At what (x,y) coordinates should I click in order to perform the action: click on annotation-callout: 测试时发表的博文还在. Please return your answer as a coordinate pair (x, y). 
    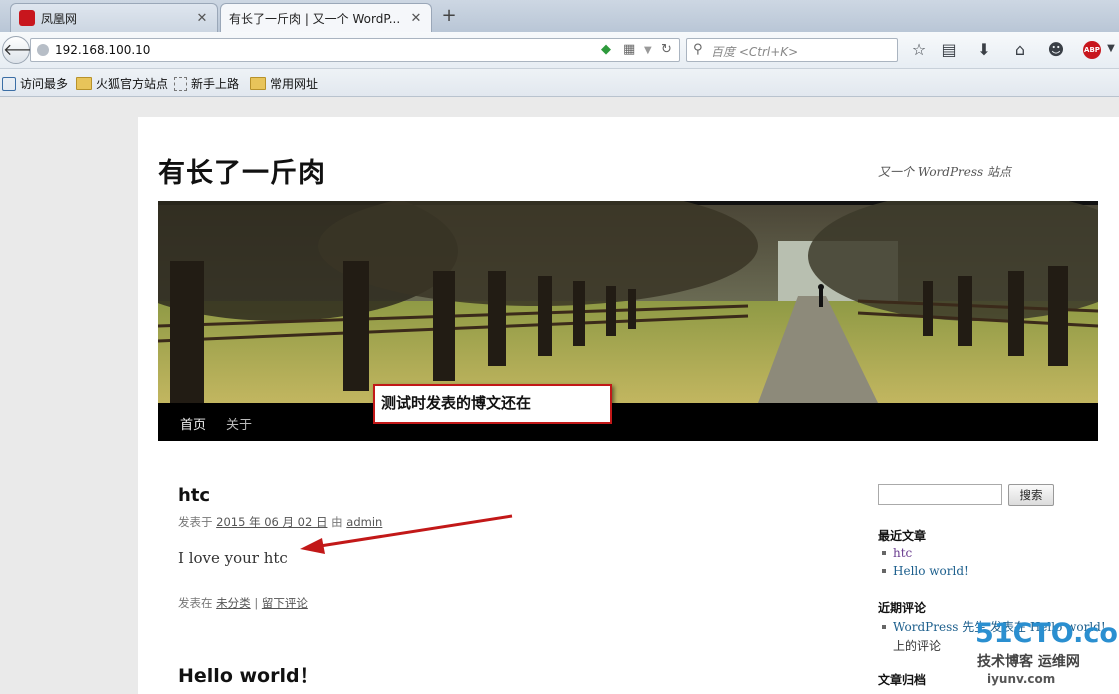
    Looking at the image, I should click on (492, 404).